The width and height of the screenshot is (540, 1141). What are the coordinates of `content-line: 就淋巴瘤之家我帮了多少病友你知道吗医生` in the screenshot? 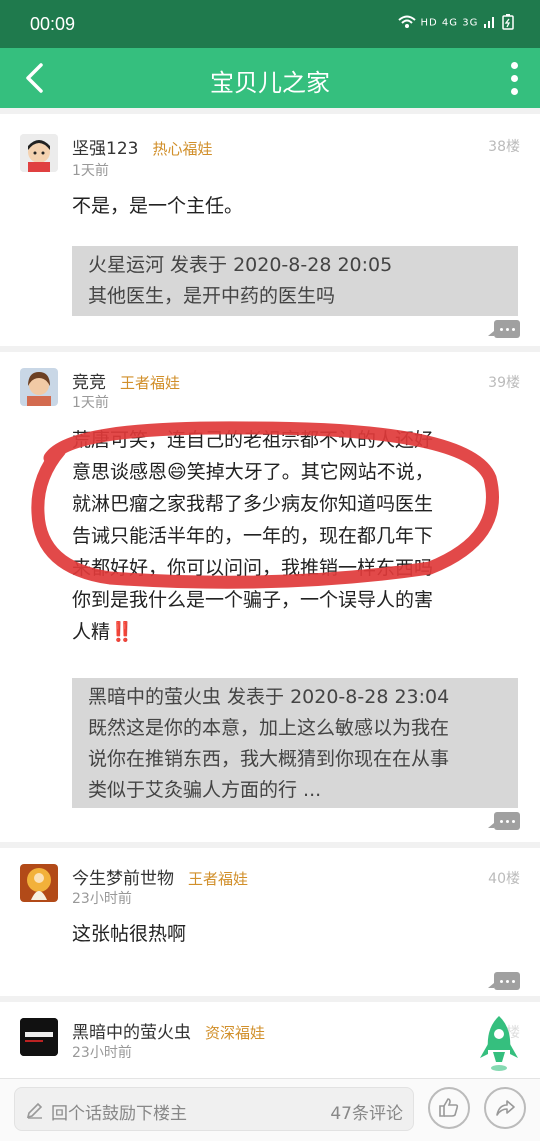 It's located at (253, 504).